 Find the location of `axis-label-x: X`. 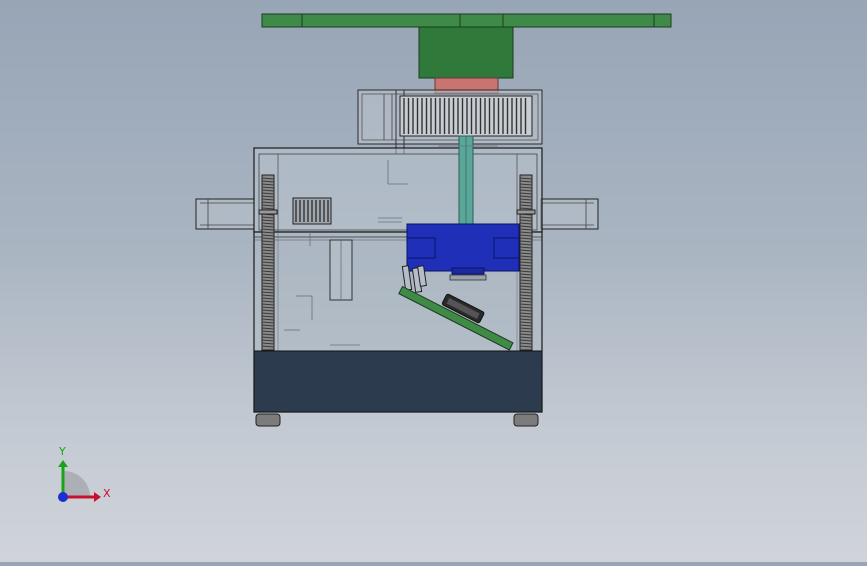

axis-label-x: X is located at coordinates (107, 493).